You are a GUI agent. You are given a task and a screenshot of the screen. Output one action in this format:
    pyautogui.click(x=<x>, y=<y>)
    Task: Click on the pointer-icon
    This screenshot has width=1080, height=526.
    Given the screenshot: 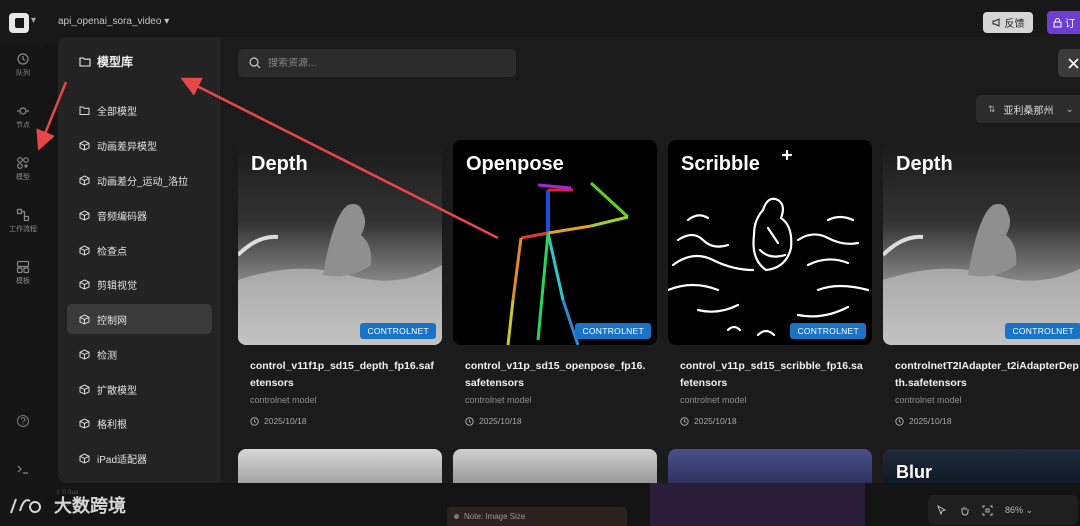 What is the action you would take?
    pyautogui.click(x=941, y=510)
    